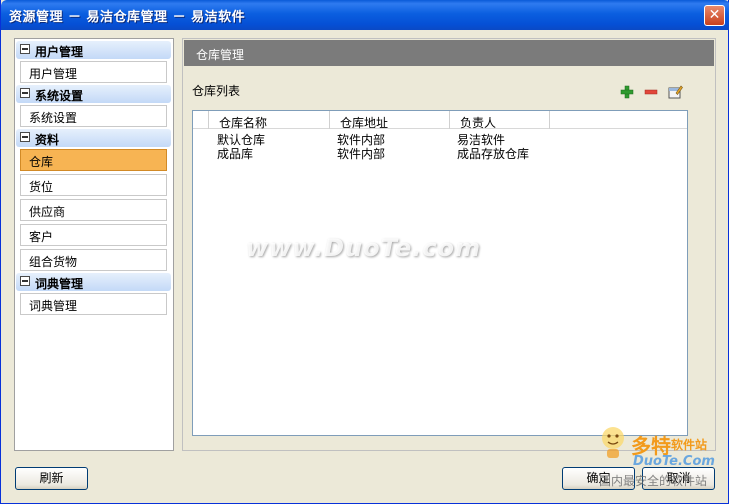  I want to click on column-header-address: 仓库地址, so click(390, 120).